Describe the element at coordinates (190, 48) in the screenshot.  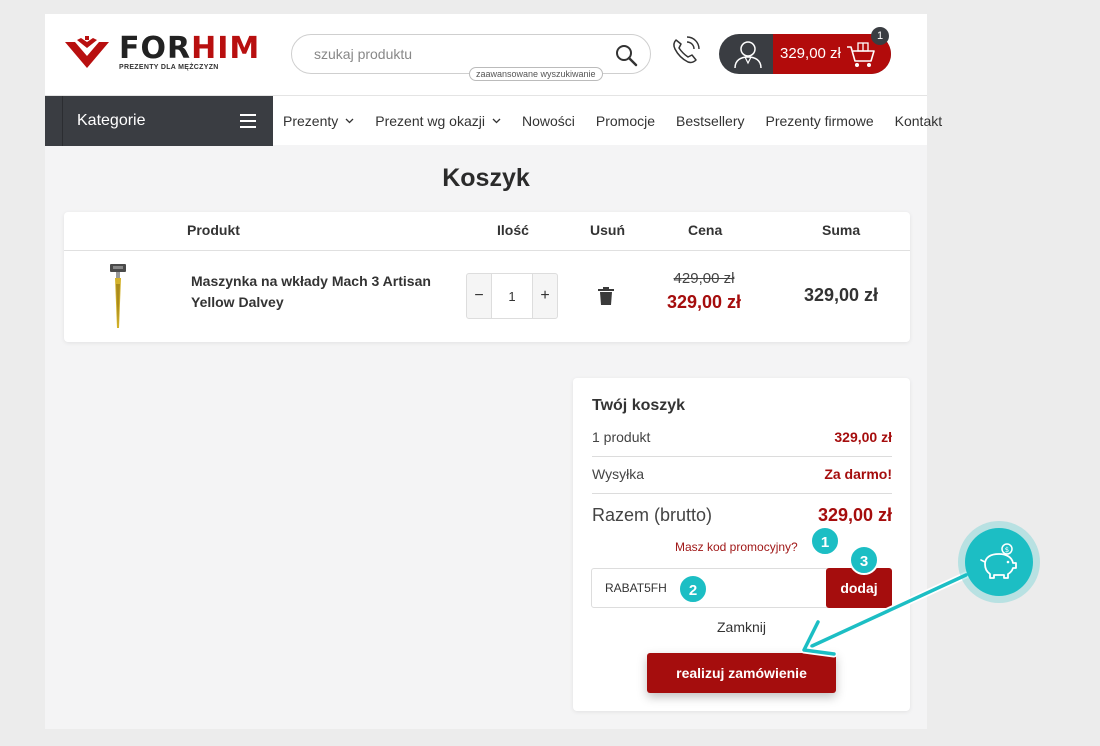
I see `logo-text: FORHIM` at that location.